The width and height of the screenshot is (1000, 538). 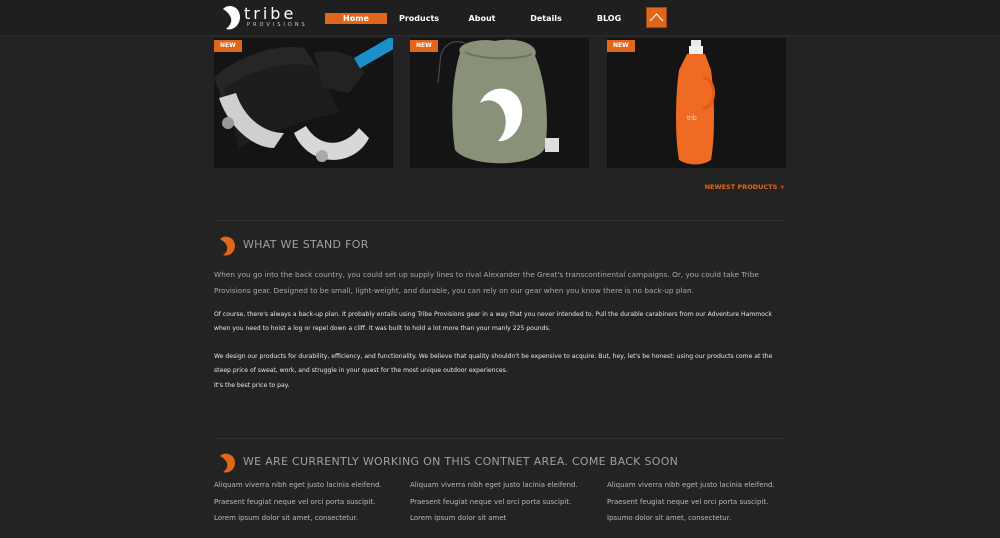 What do you see at coordinates (737, 187) in the screenshot?
I see `newest-products-link: NEWEST PRODUCTS +` at bounding box center [737, 187].